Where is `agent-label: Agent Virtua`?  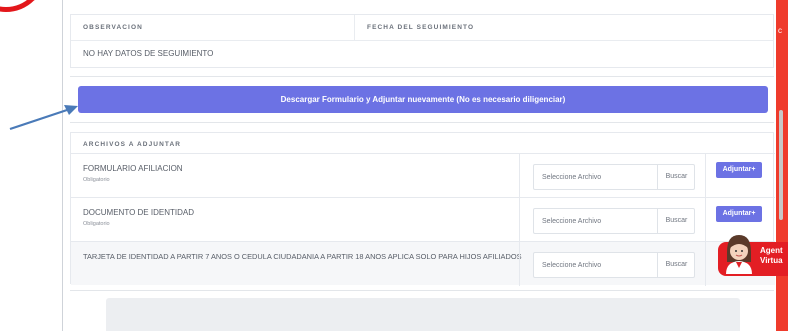
agent-label: Agent Virtua is located at coordinates (771, 255).